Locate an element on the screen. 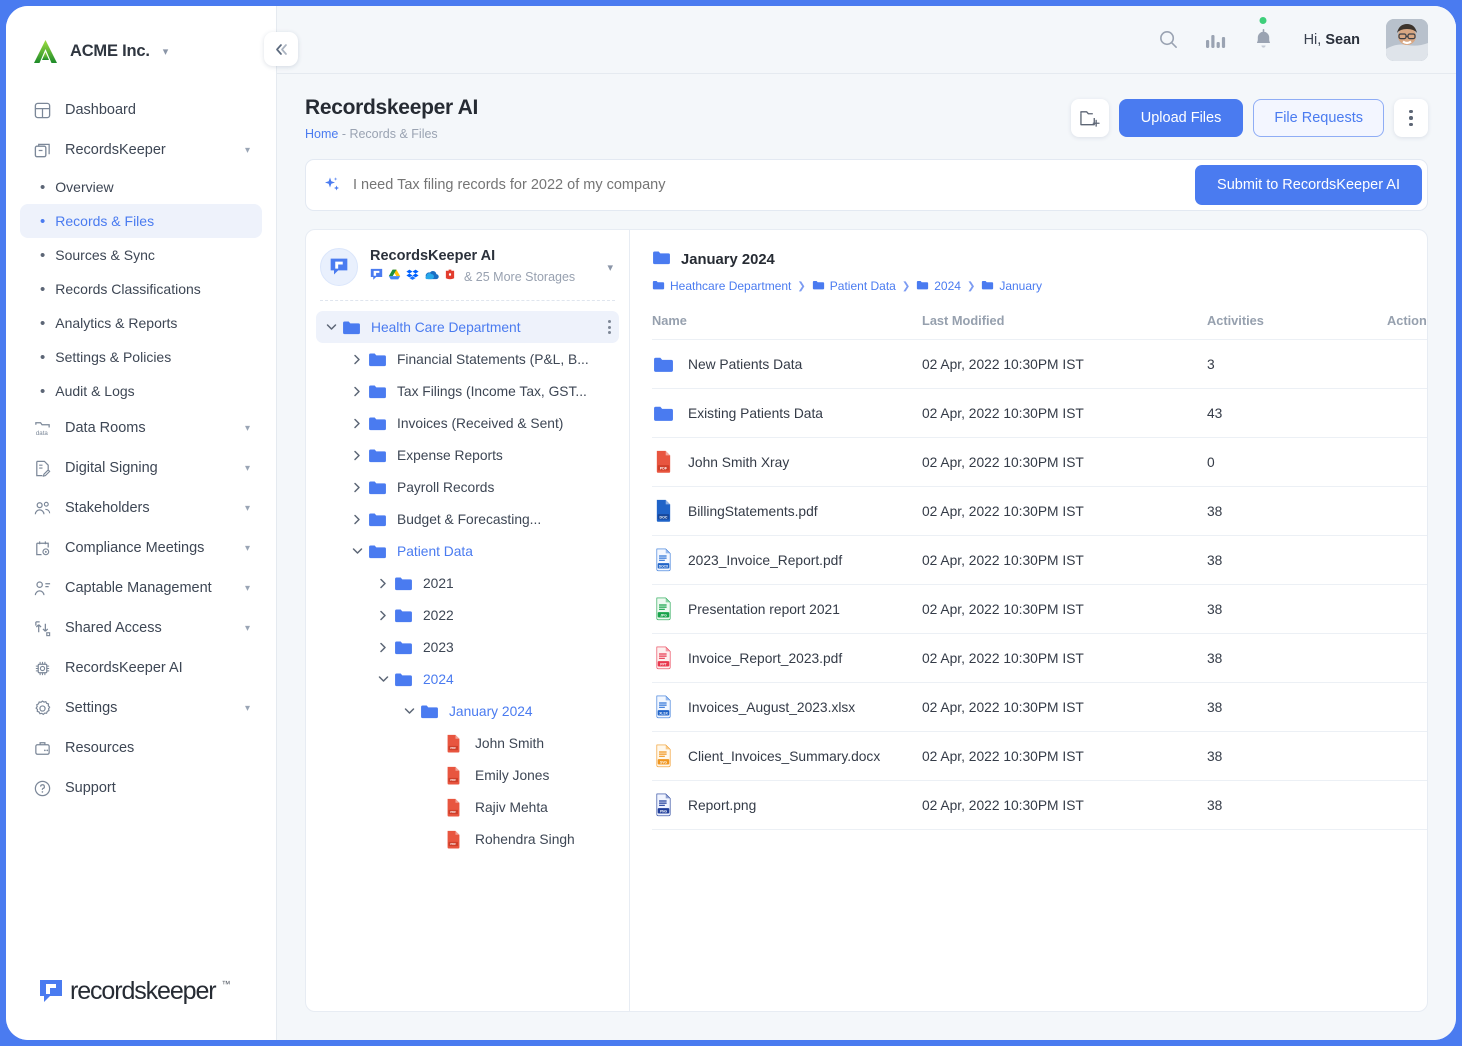  file-name: Presentation report 2021 is located at coordinates (764, 609).